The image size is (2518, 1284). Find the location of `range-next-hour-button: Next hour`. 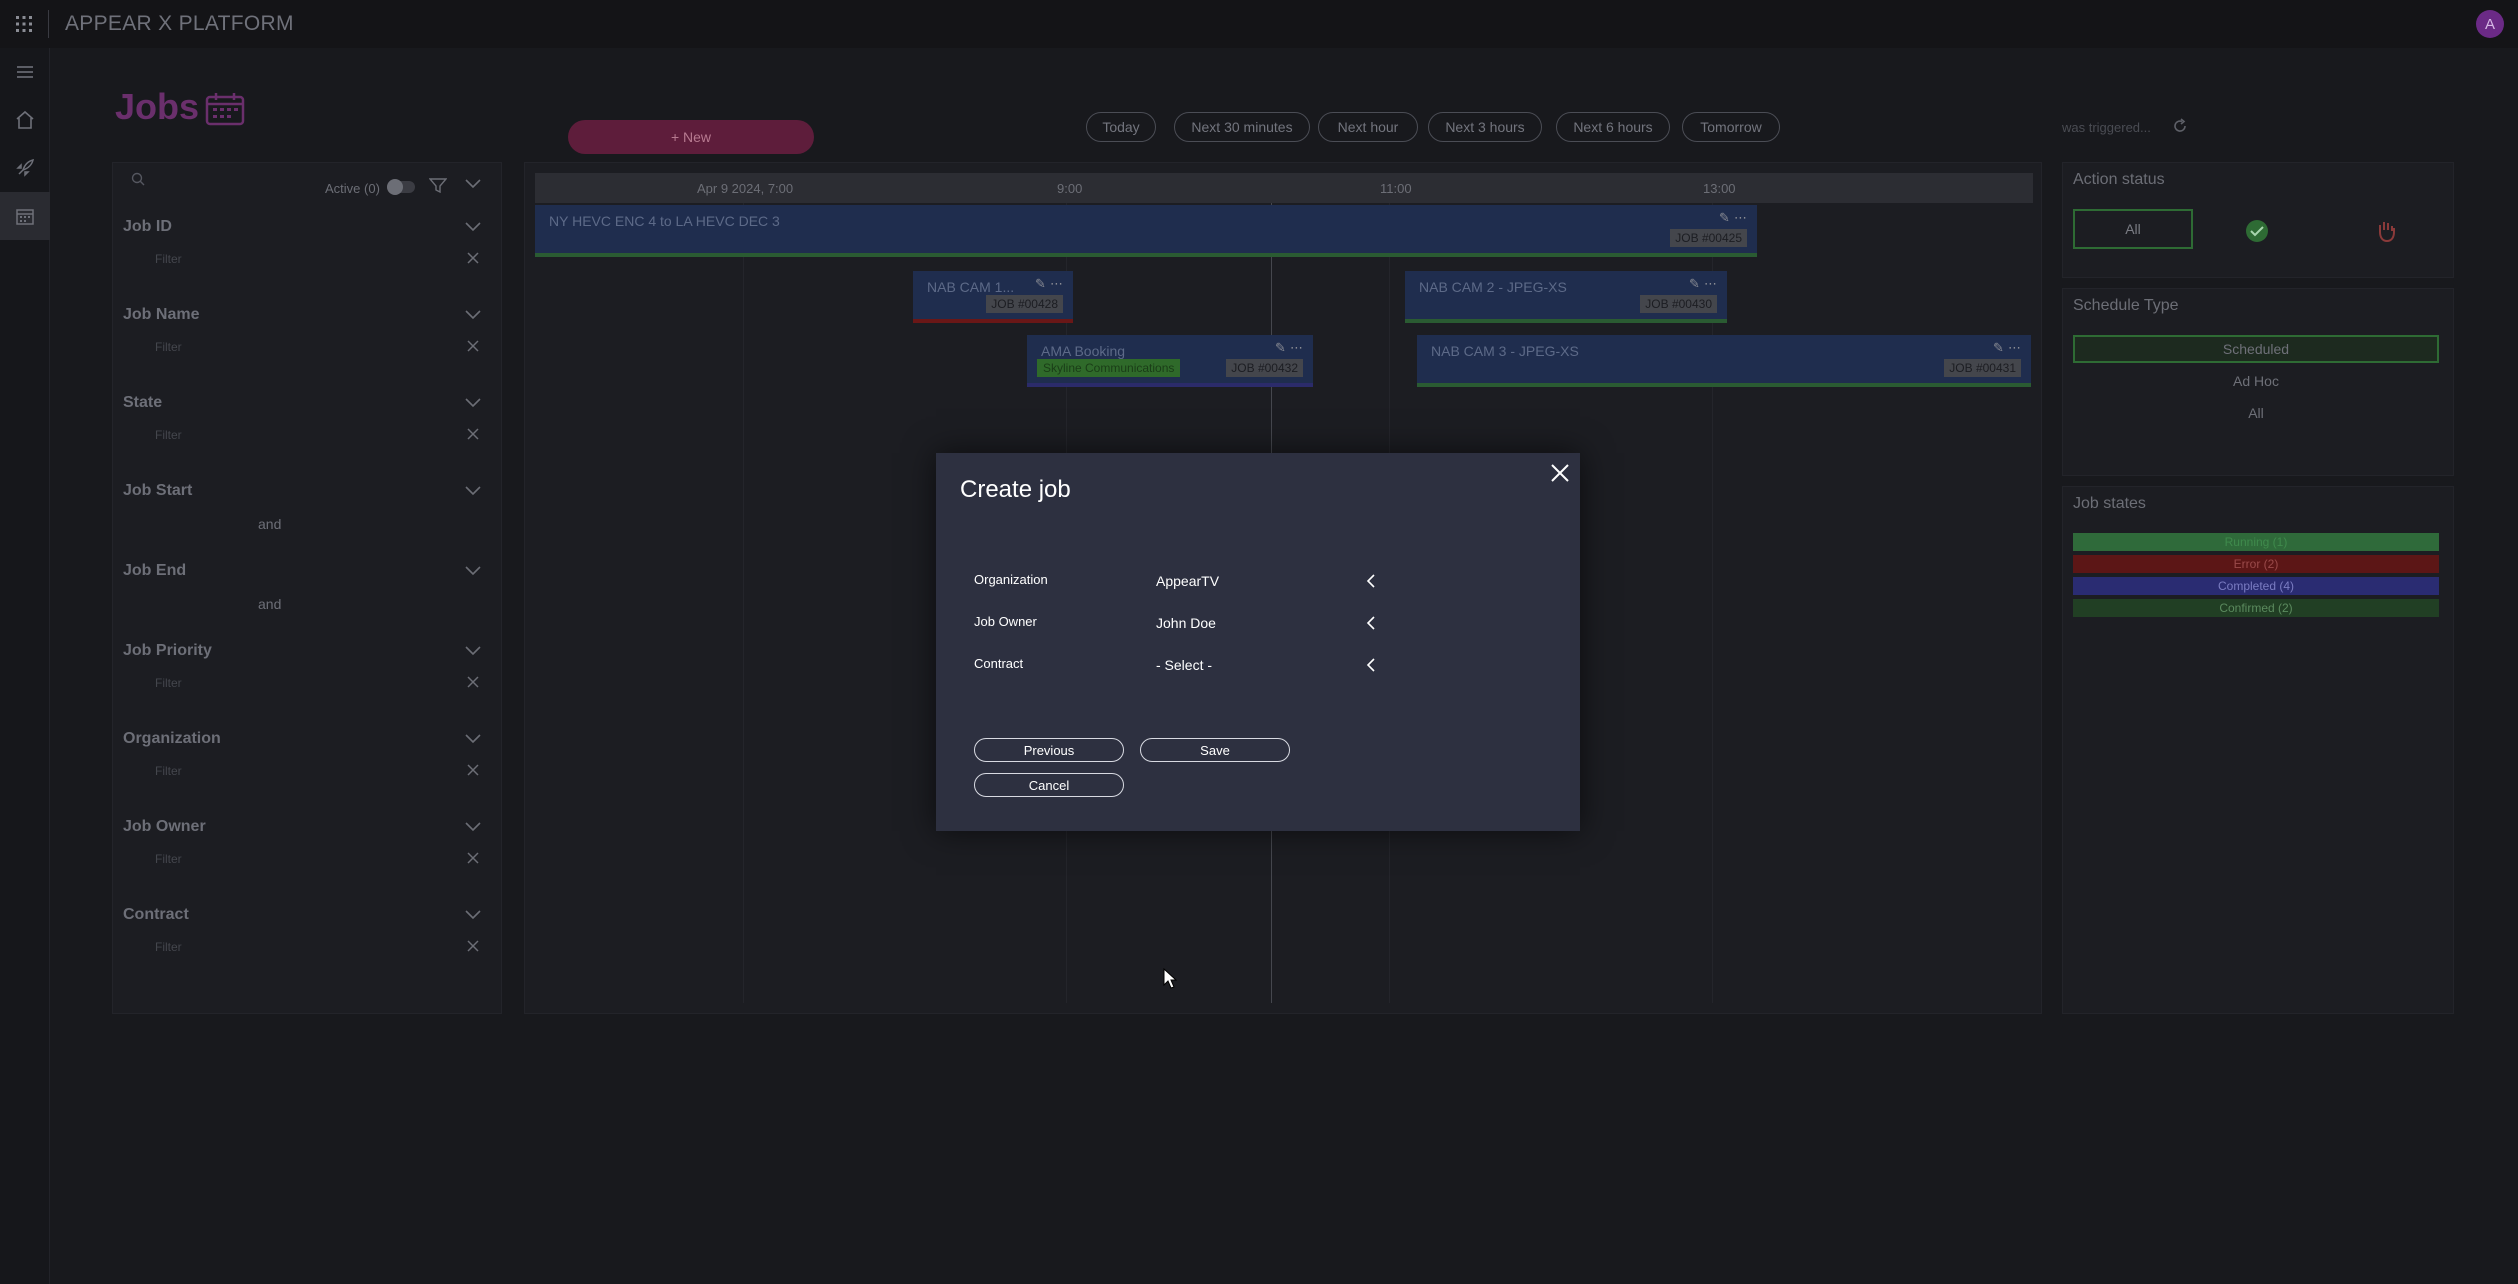

range-next-hour-button: Next hour is located at coordinates (1368, 127).